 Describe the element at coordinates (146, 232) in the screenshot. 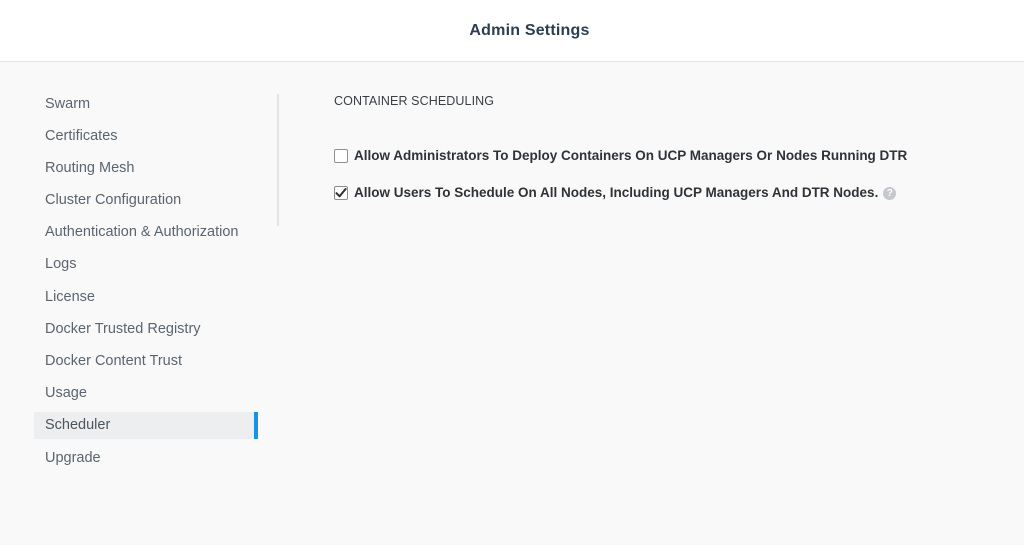

I see `sidebar-item-authentication-authorization: Authentication & Authorization` at that location.